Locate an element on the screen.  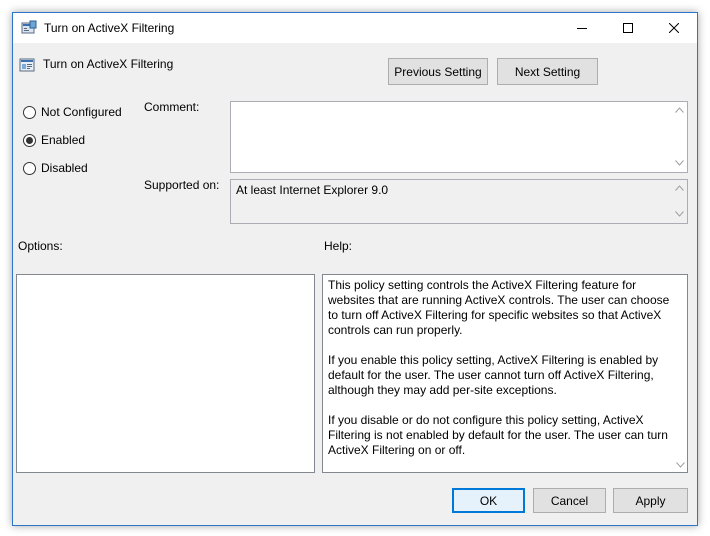
options-label: Options: is located at coordinates (40, 246).